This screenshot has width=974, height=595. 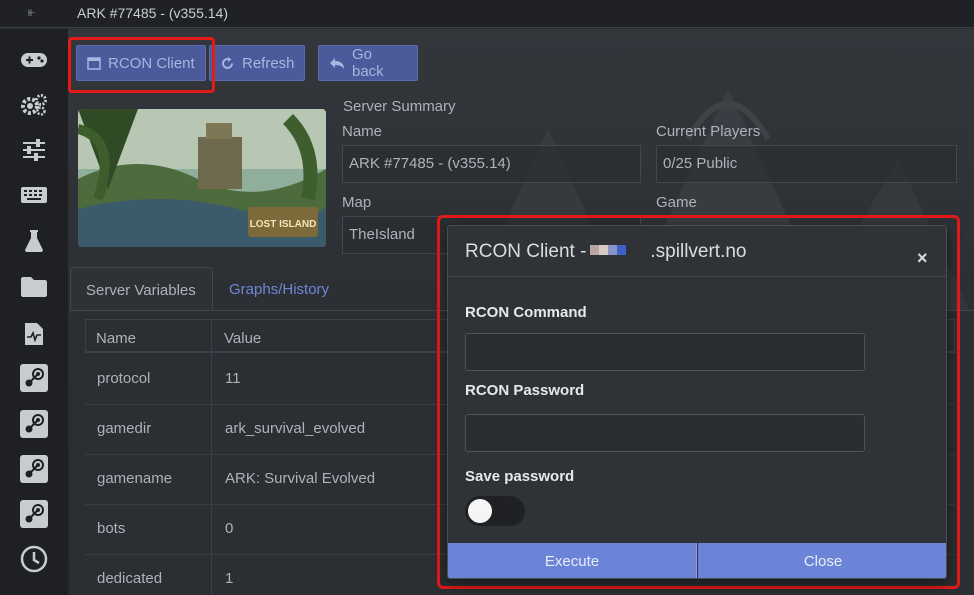 I want to click on flask-icon, so click(x=34, y=241).